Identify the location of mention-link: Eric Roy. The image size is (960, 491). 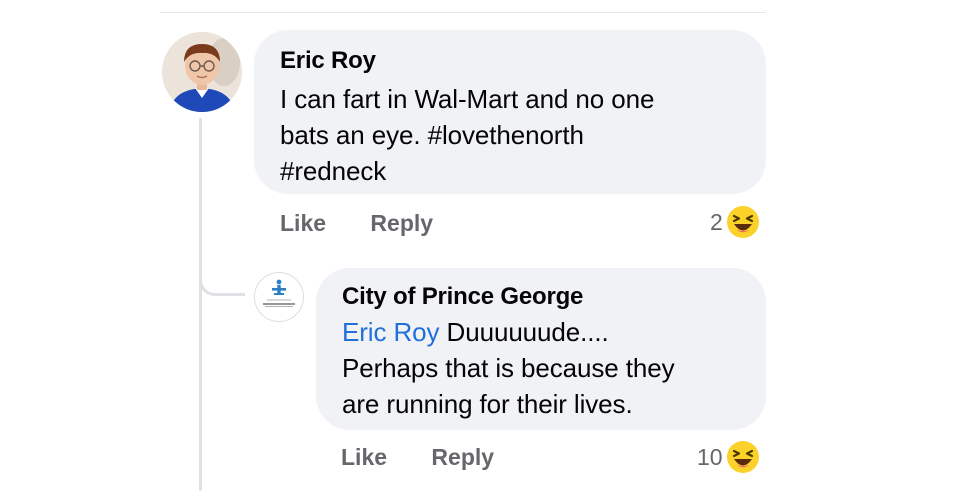
(391, 332).